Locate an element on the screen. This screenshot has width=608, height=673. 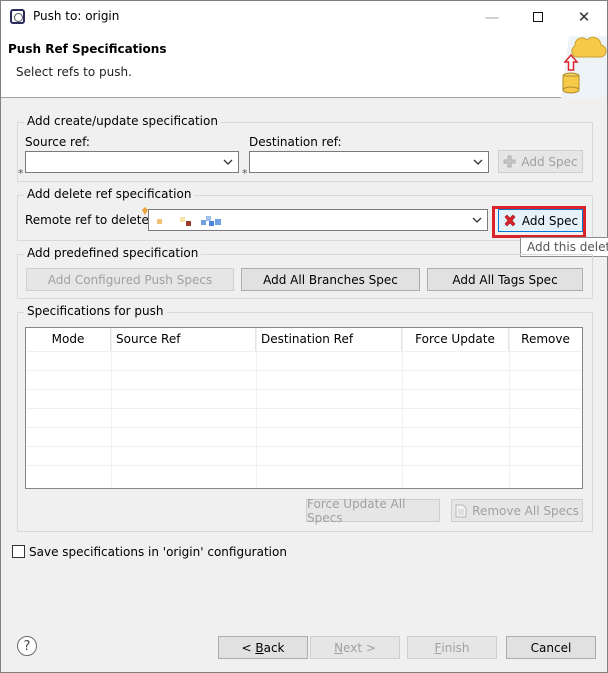
source-ref-combo is located at coordinates (132, 162).